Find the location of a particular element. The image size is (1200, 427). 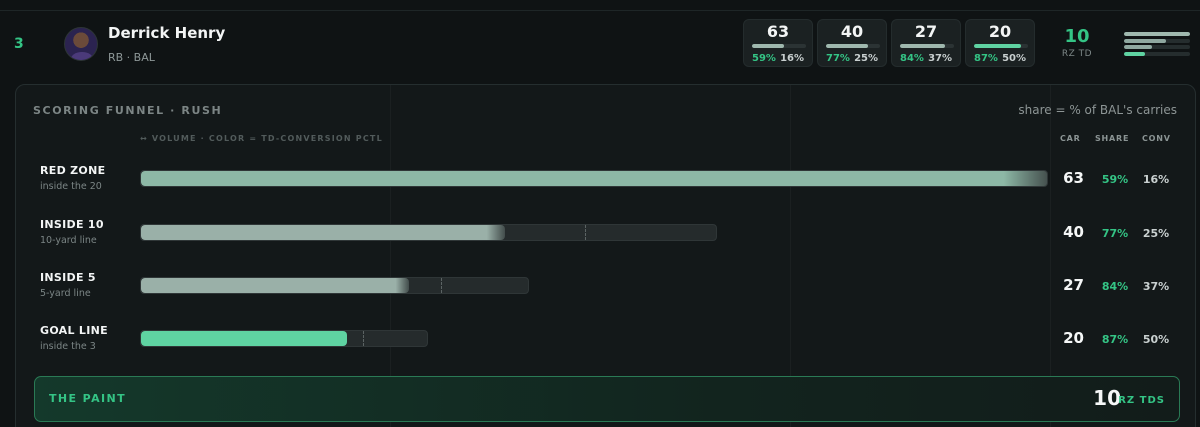

stat-conv: 25% is located at coordinates (866, 58).